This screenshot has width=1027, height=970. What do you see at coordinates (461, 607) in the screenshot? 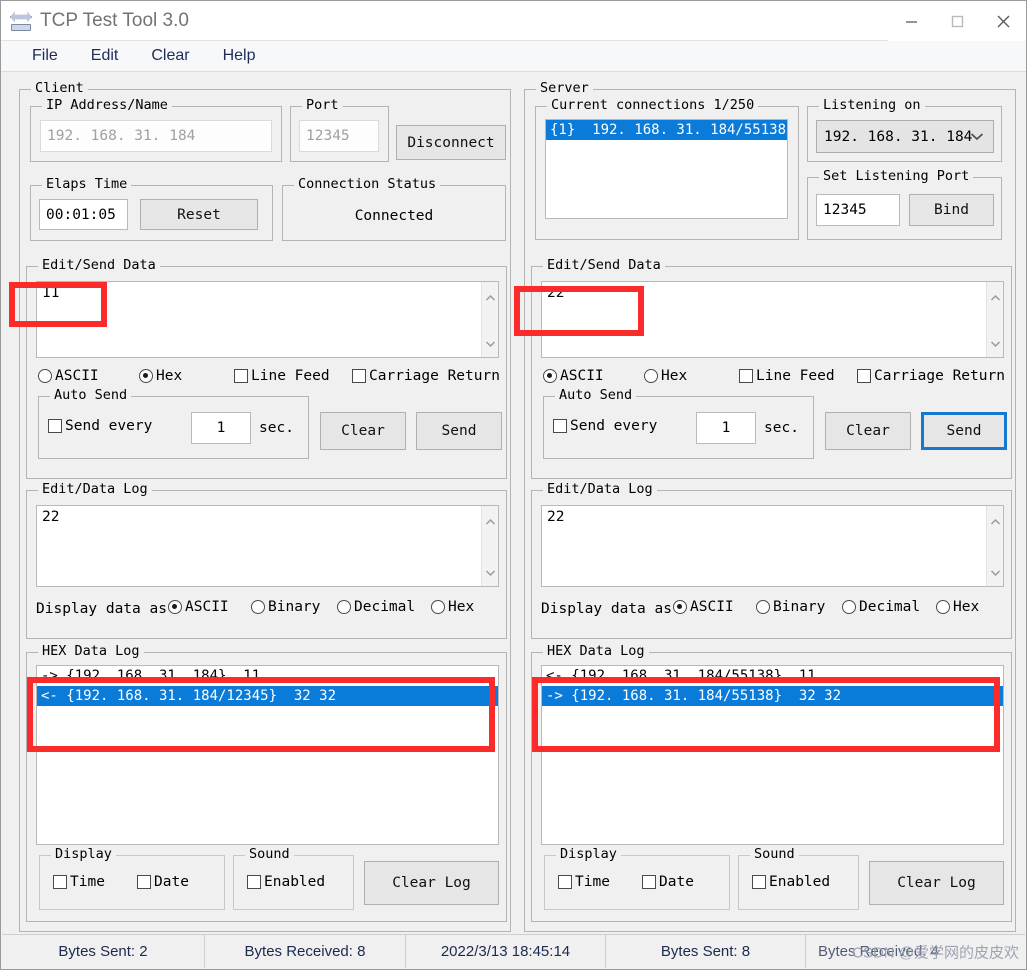
I see `client-display-hex-label: Hex` at bounding box center [461, 607].